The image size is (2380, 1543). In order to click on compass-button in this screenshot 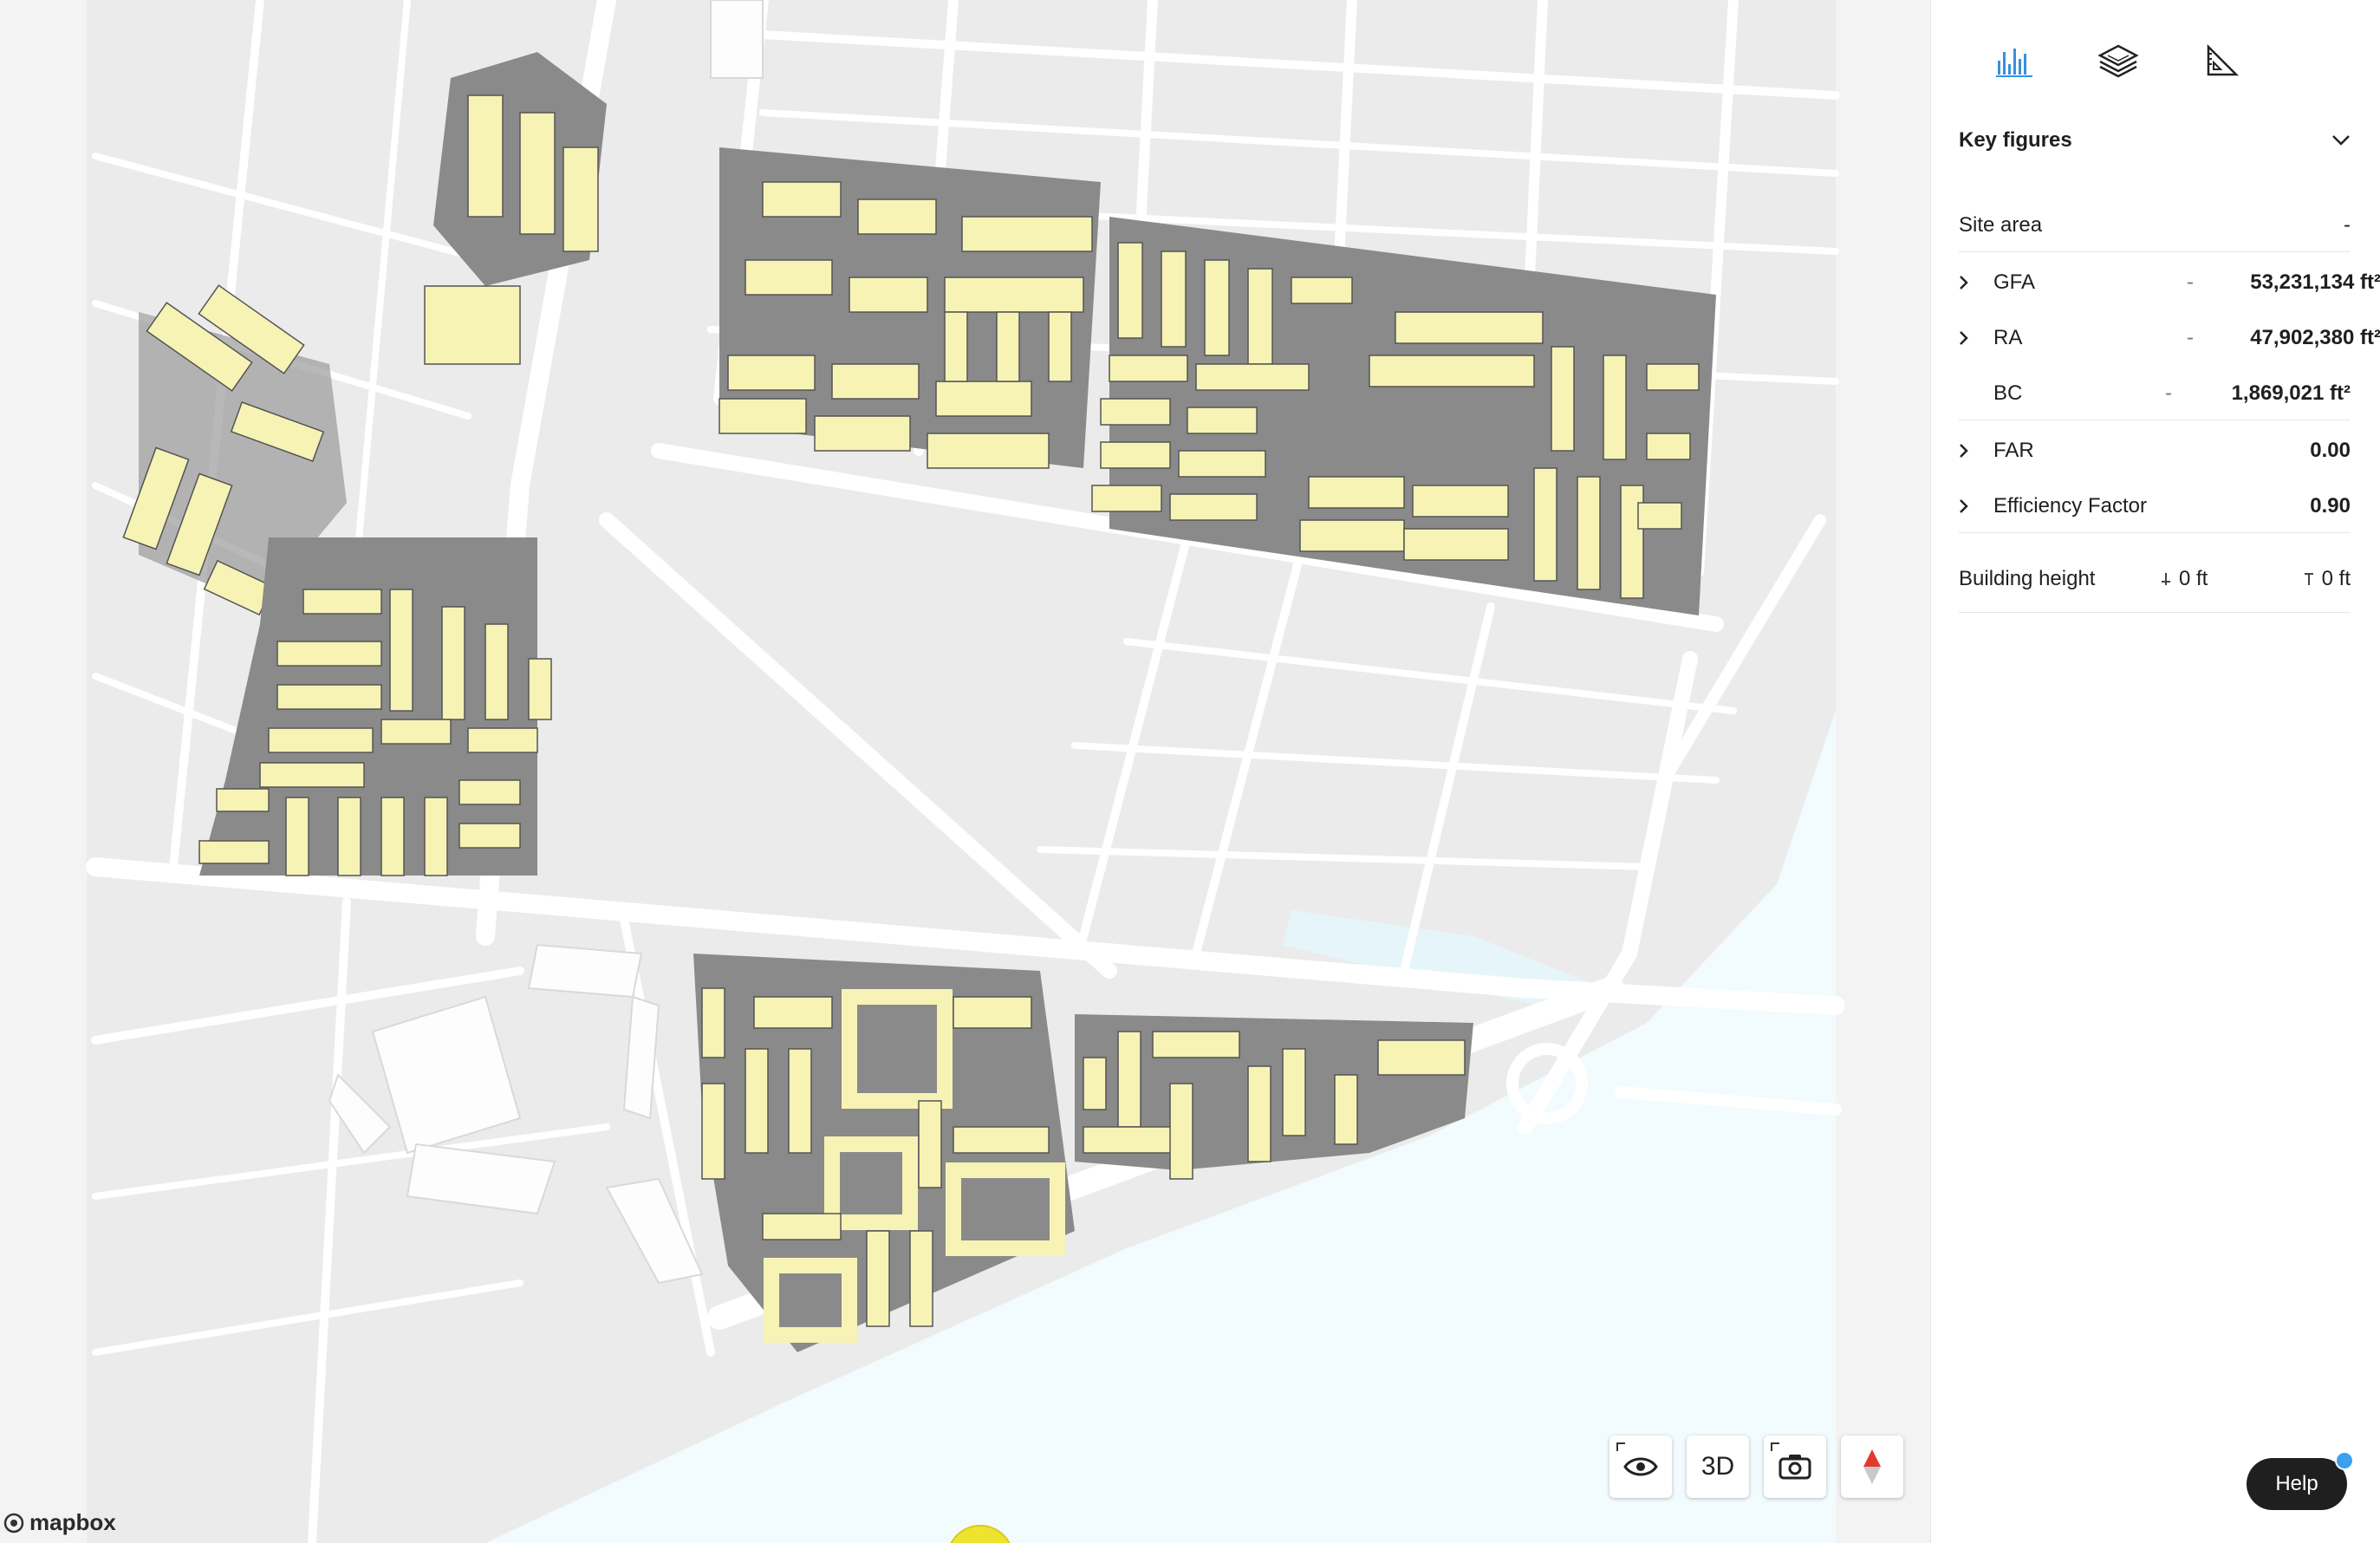, I will do `click(1872, 1467)`.